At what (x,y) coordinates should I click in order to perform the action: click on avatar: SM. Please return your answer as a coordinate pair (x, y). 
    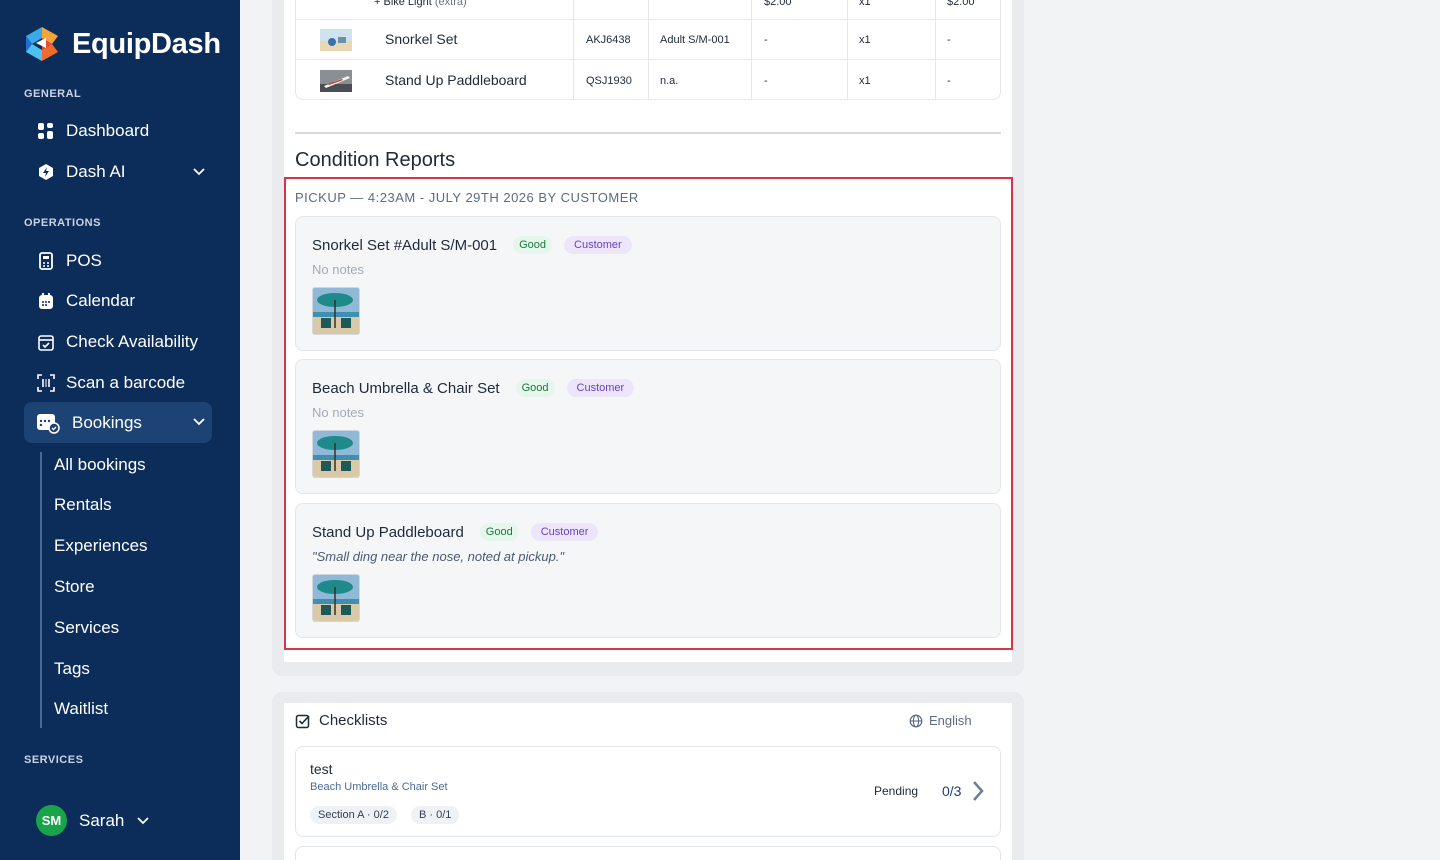
    Looking at the image, I should click on (51, 820).